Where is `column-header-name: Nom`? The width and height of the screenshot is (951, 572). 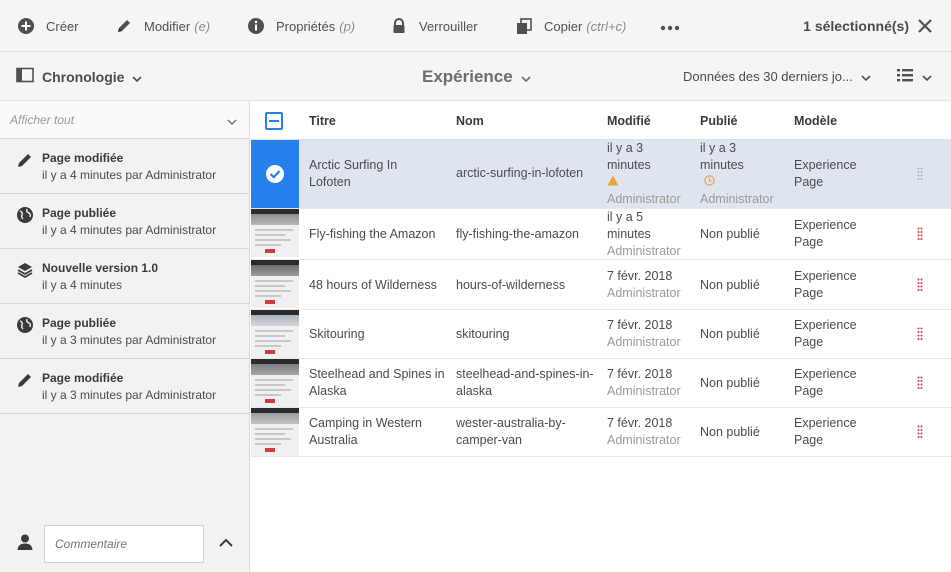 column-header-name: Nom is located at coordinates (470, 120).